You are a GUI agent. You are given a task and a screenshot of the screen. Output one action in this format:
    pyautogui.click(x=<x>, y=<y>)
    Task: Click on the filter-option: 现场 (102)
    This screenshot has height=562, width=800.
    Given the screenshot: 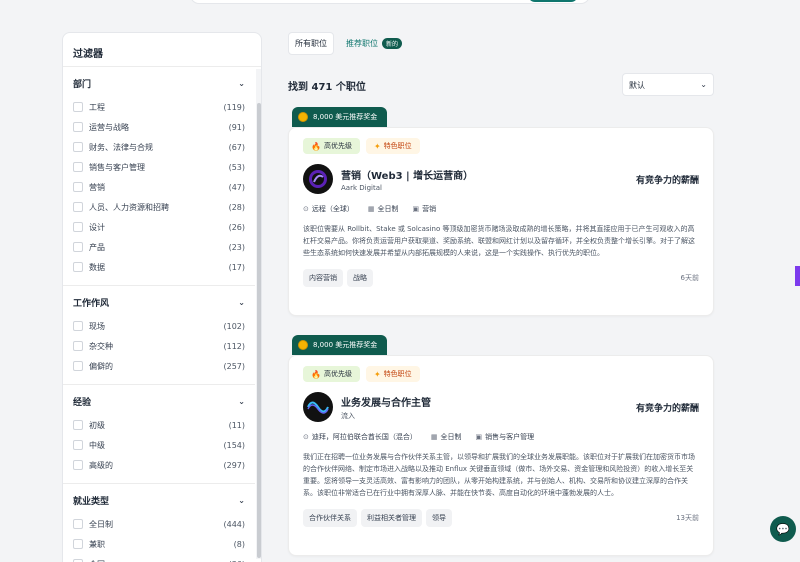 What is the action you would take?
    pyautogui.click(x=159, y=326)
    